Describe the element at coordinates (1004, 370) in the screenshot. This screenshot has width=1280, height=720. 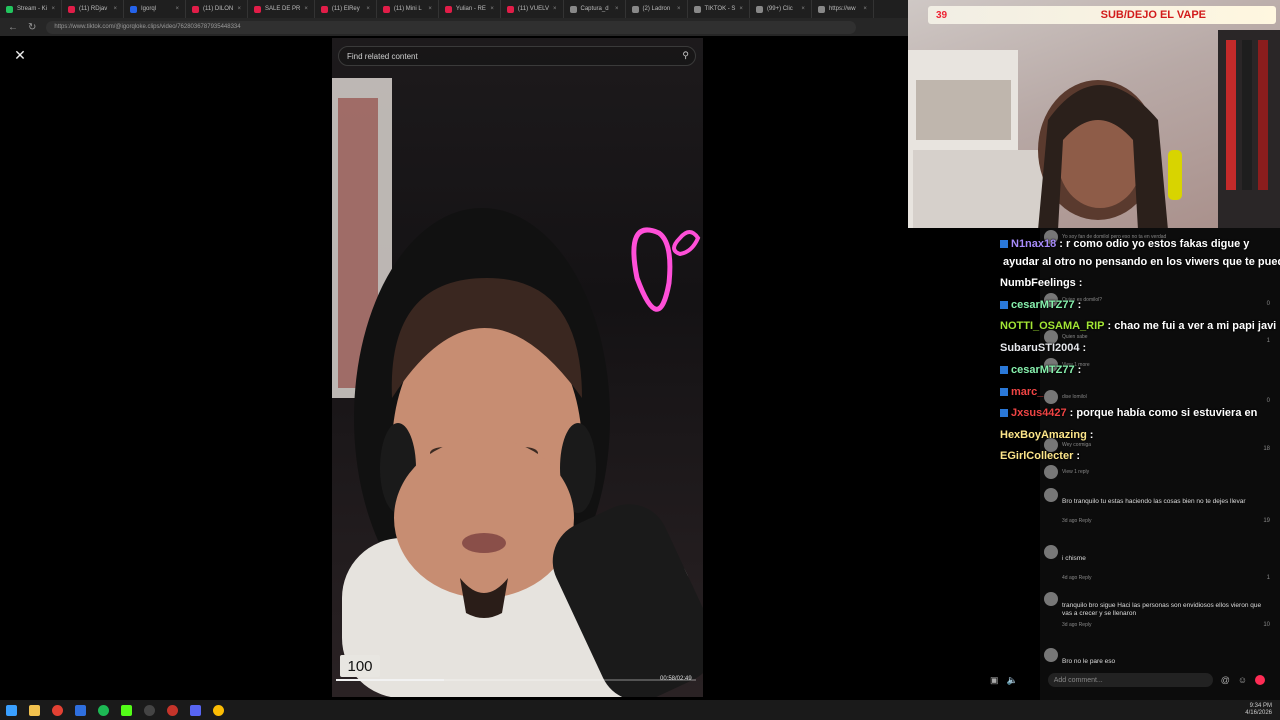
I see `chat-badge-icon` at that location.